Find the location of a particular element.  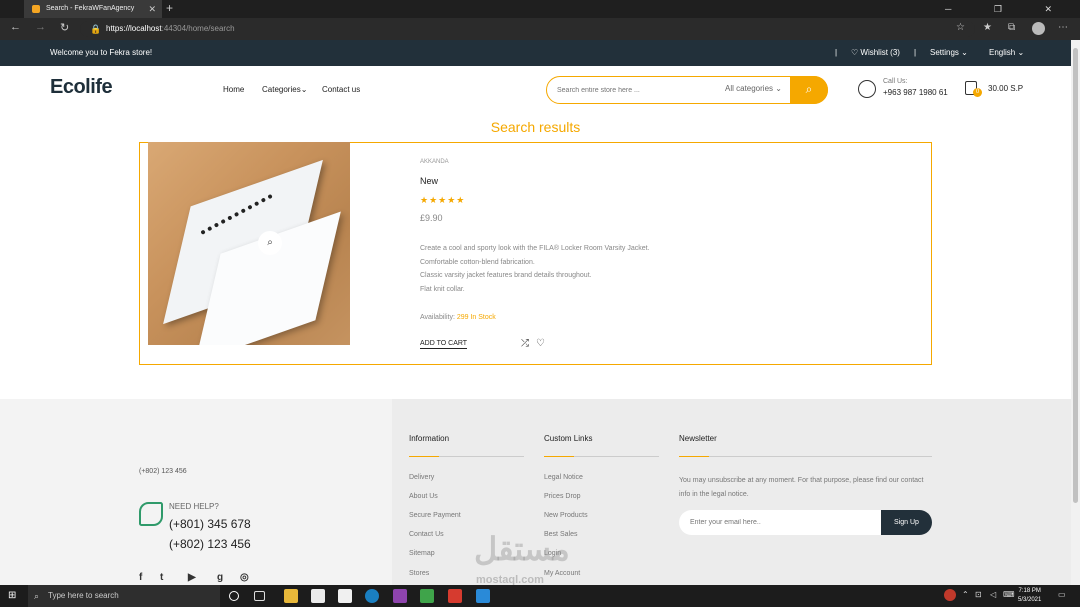

tray-chevron-up-icon: ⌃ is located at coordinates (965, 594).